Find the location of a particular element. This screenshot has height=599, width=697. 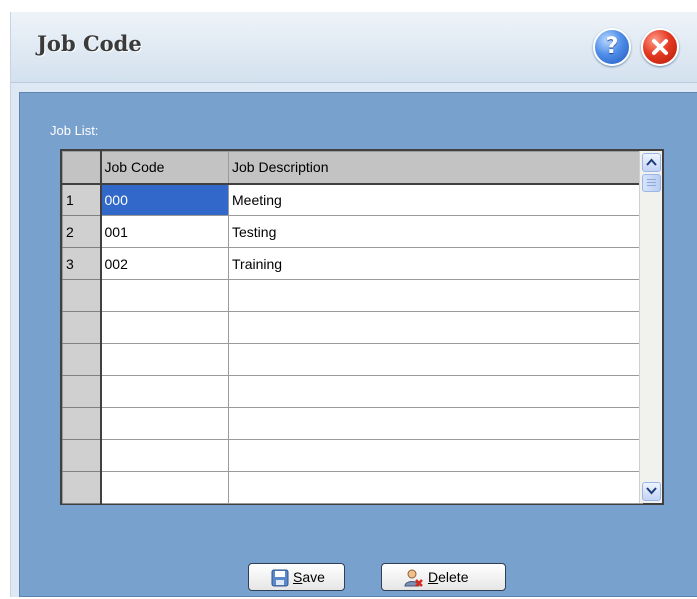

title-bar: Job Code ? is located at coordinates (354, 47).